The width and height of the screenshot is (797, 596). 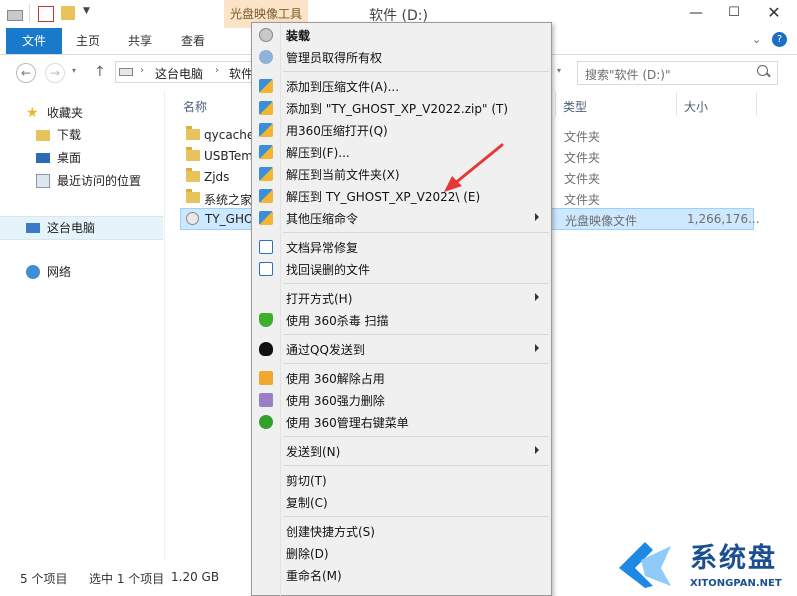 I want to click on nav-item-favorites: ★ 收藏夹, so click(x=81, y=113).